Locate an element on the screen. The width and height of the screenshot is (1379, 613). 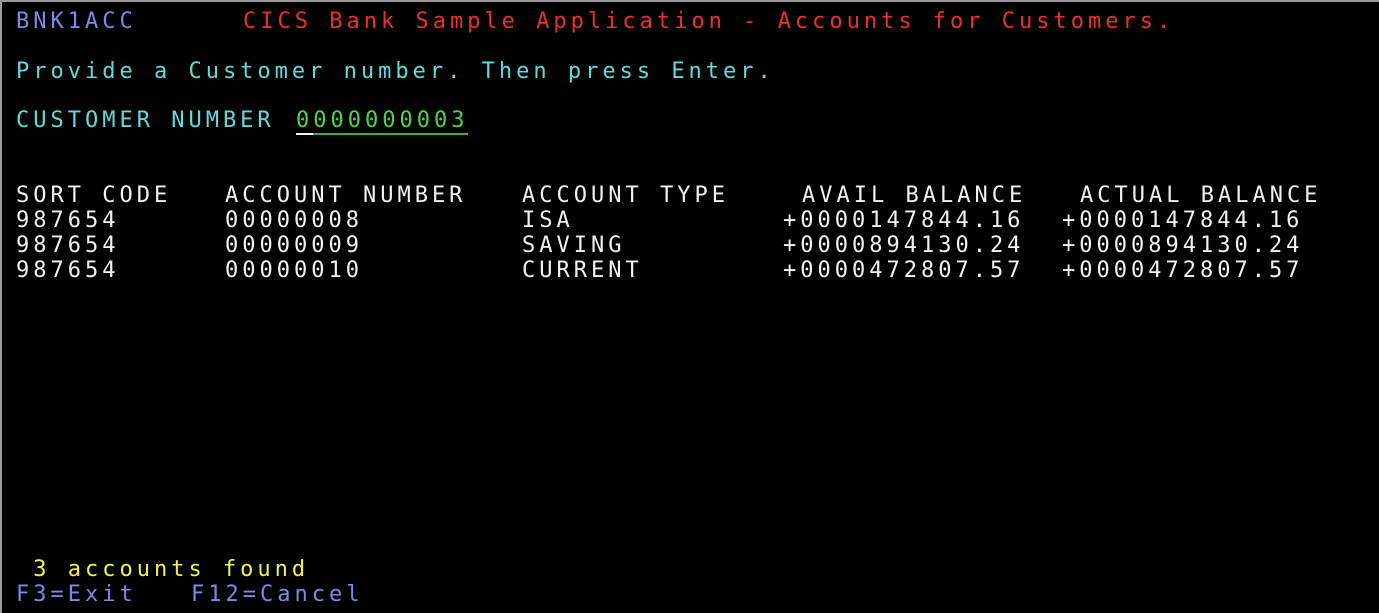
customer-number-label: CUSTOMER NUMBER is located at coordinates (145, 120).